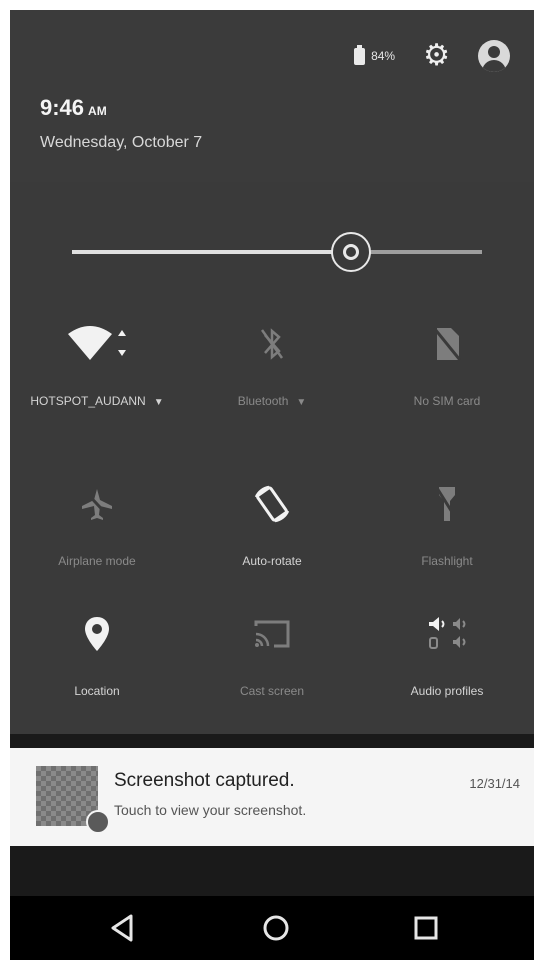 The image size is (546, 968). Describe the element at coordinates (272, 561) in the screenshot. I see `tile-auto-rotate-label: Auto-rotate` at that location.